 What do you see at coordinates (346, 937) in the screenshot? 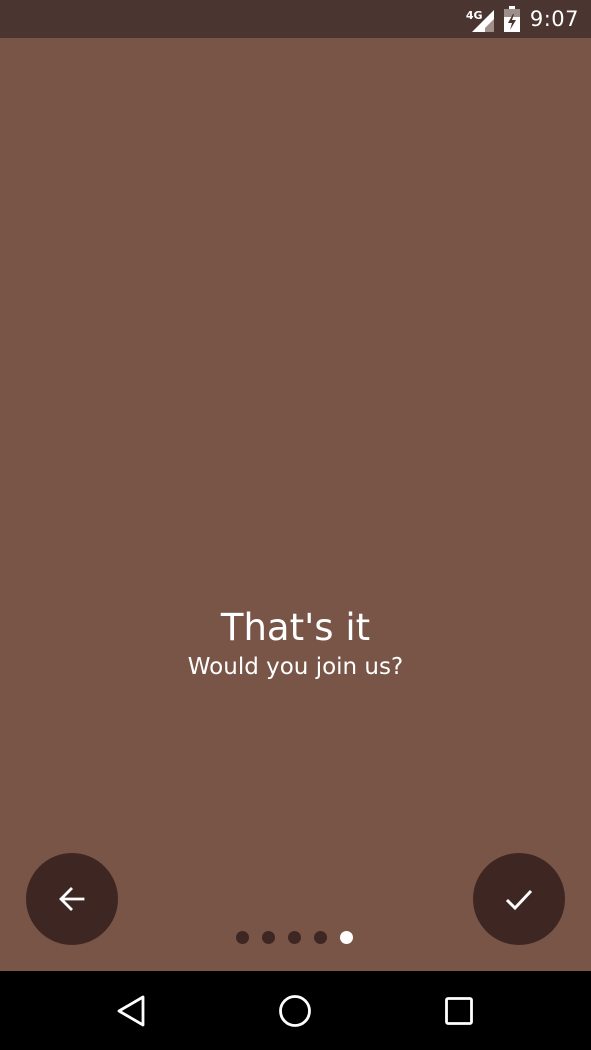
I see `page-dot-active` at bounding box center [346, 937].